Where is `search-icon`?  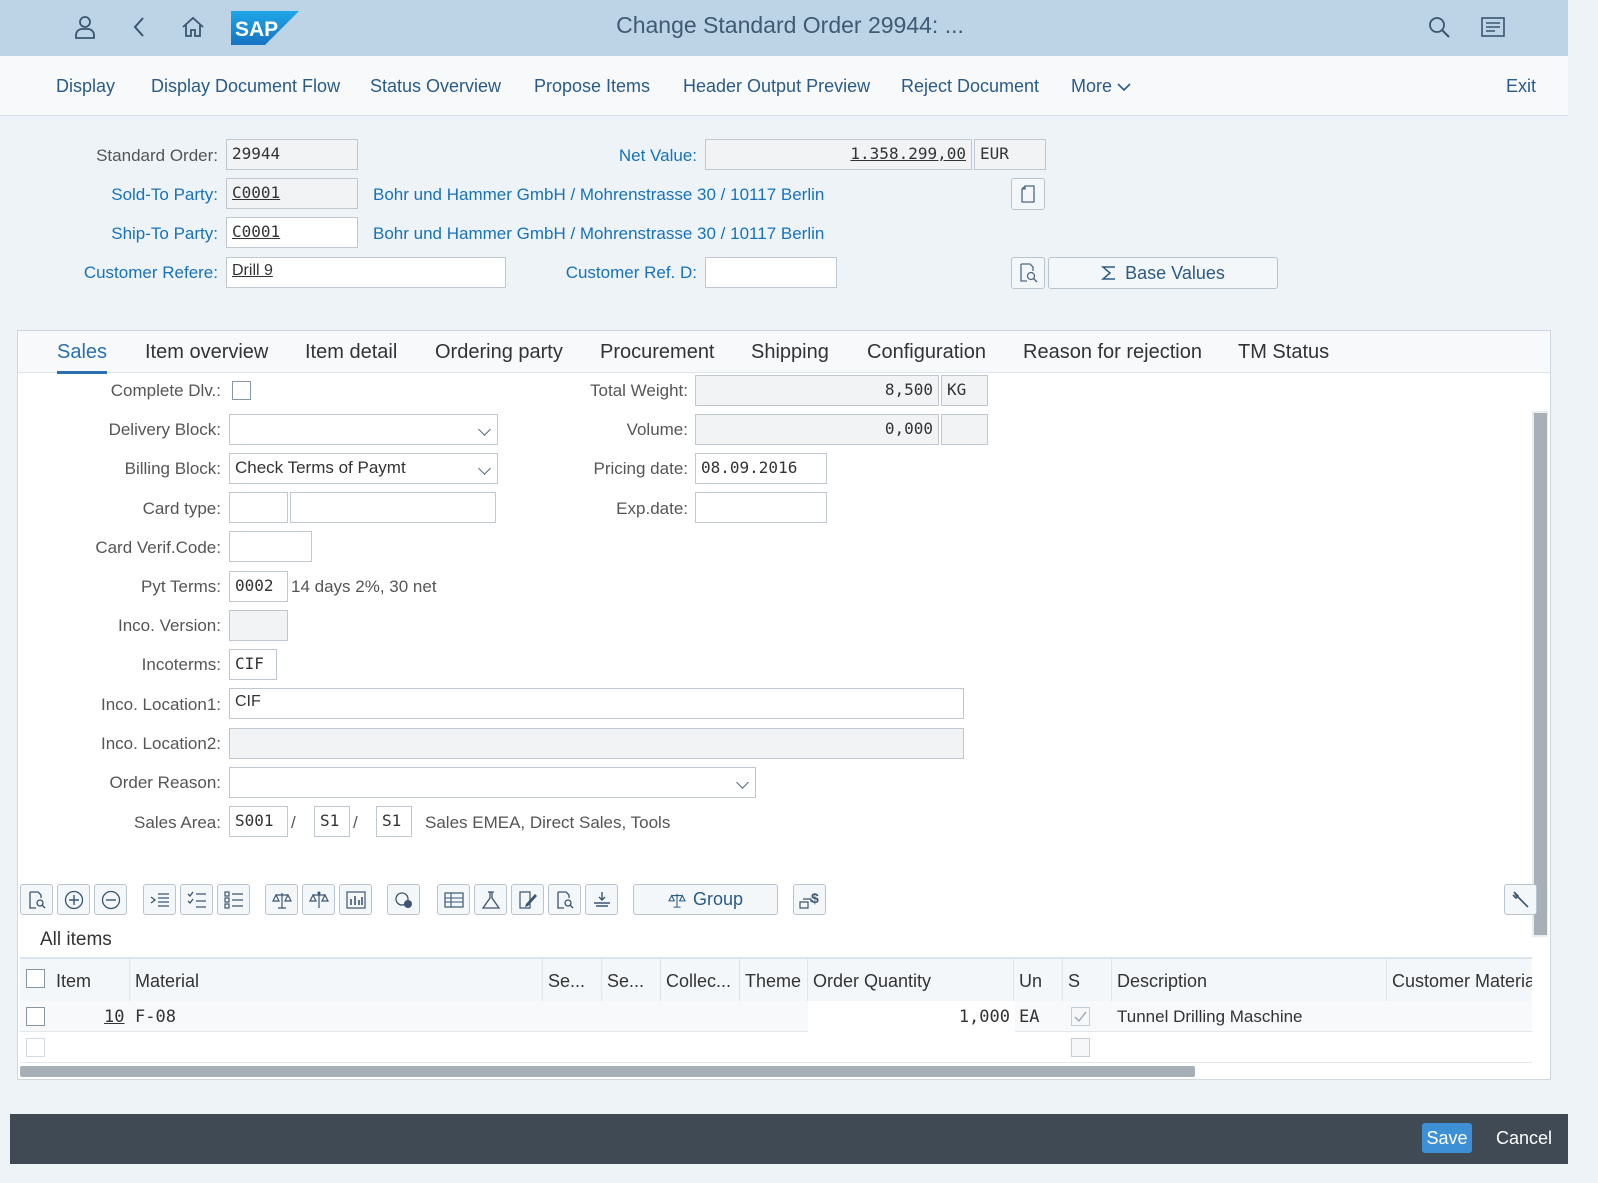
search-icon is located at coordinates (1439, 27).